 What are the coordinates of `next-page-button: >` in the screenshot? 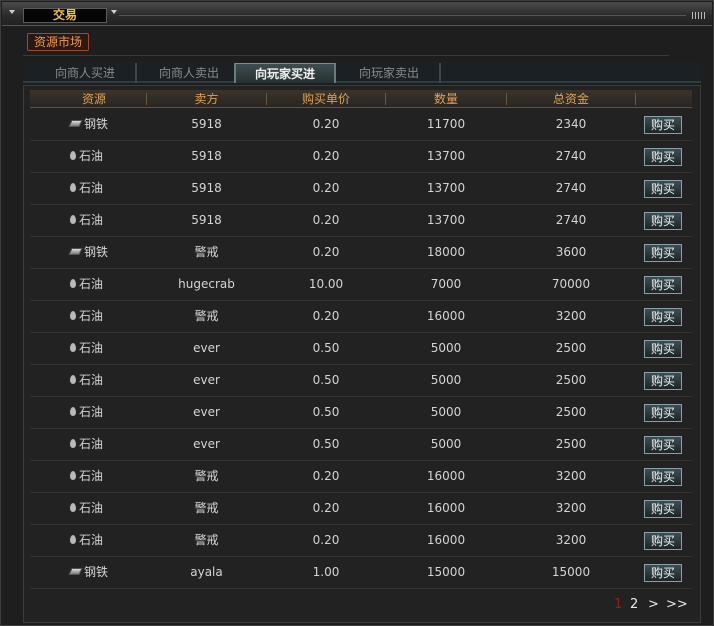 It's located at (653, 605).